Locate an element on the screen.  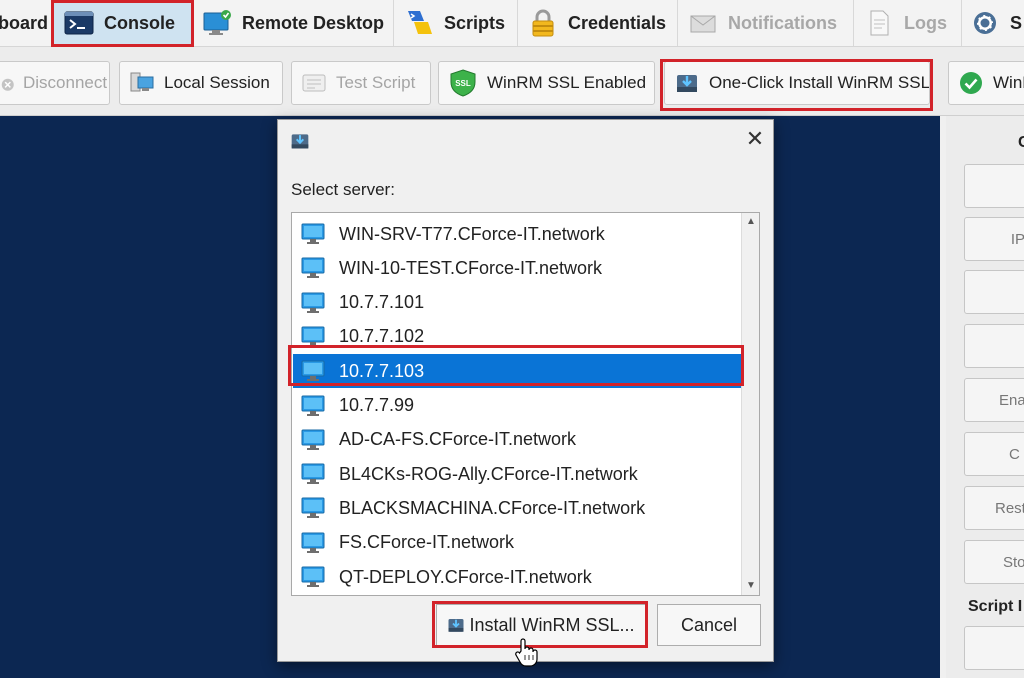
server-name: QT-DEPLOY.CForce-IT.network is located at coordinates (465, 576).